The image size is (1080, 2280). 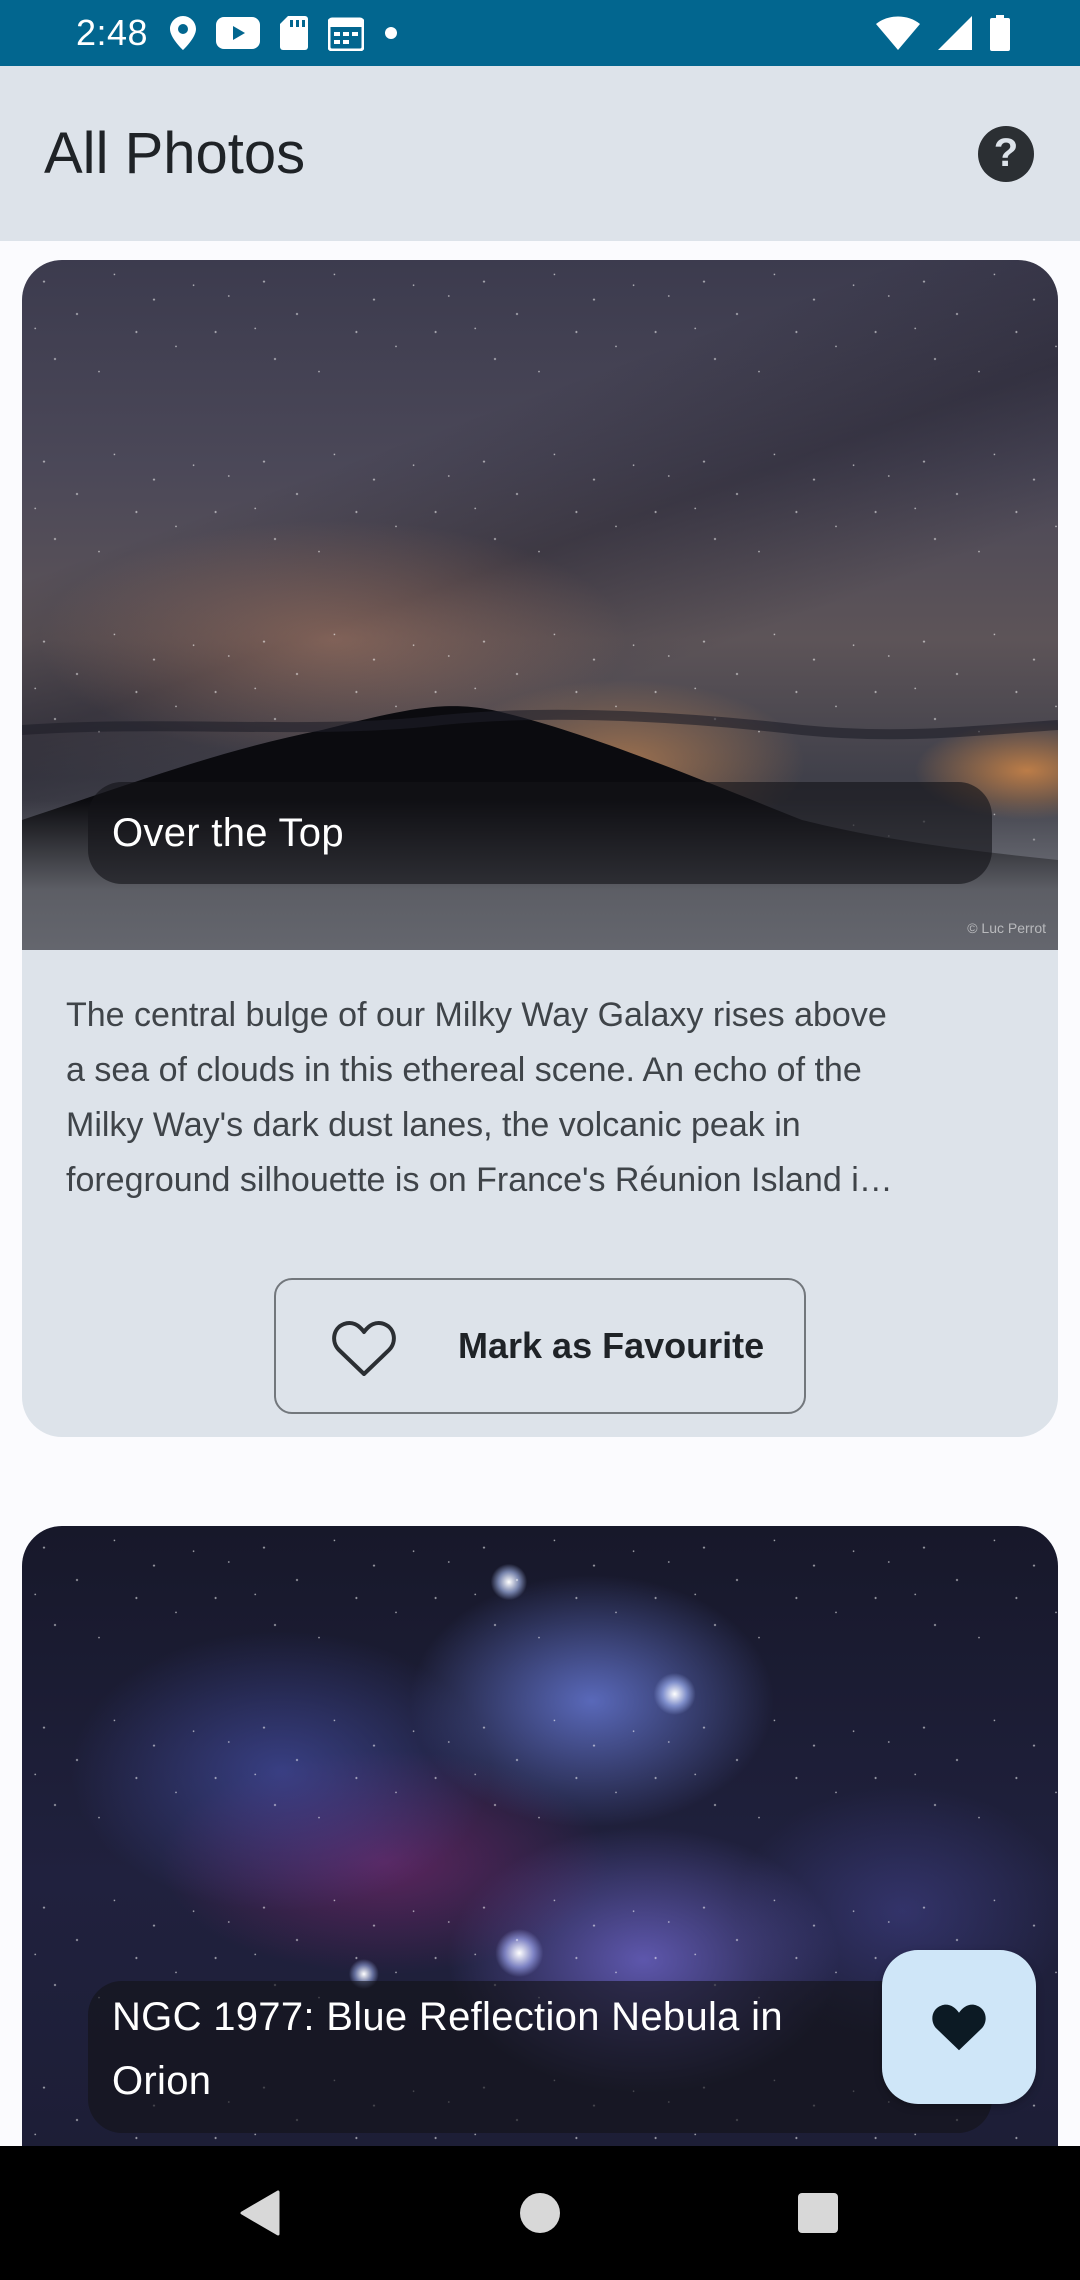 I want to click on status-left: 2:48, so click(x=237, y=33).